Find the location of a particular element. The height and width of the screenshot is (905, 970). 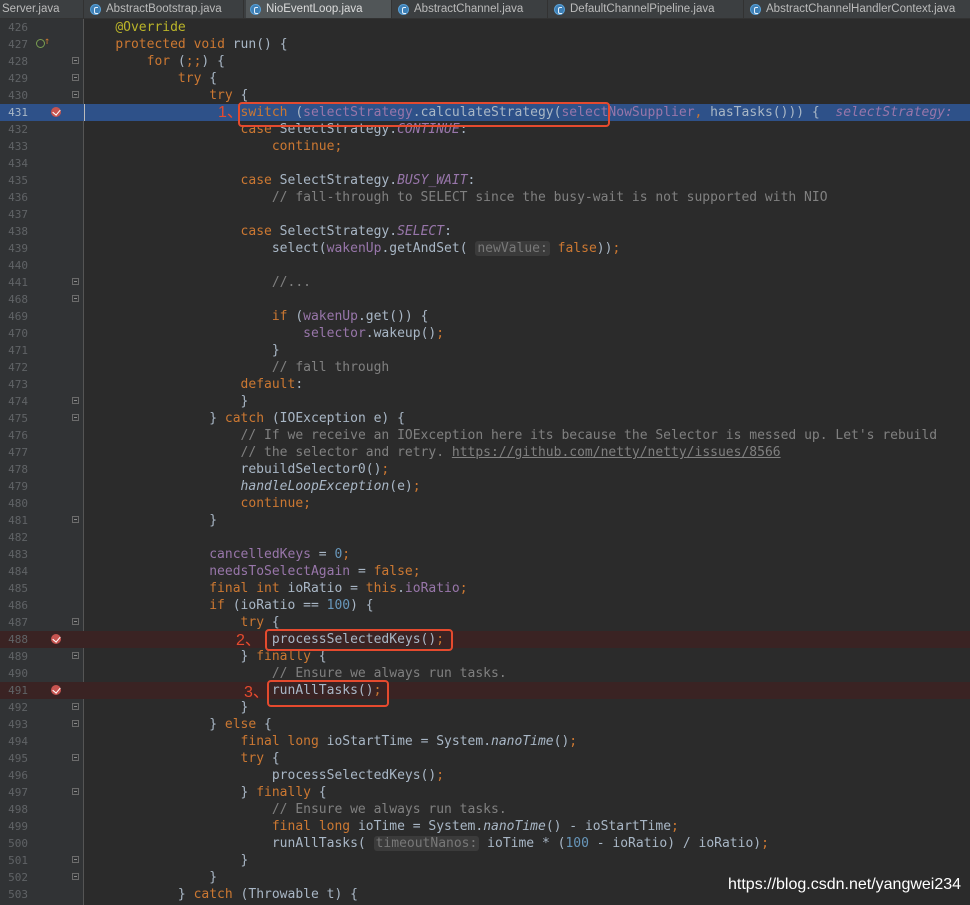

line-number: 436 is located at coordinates (18, 197).